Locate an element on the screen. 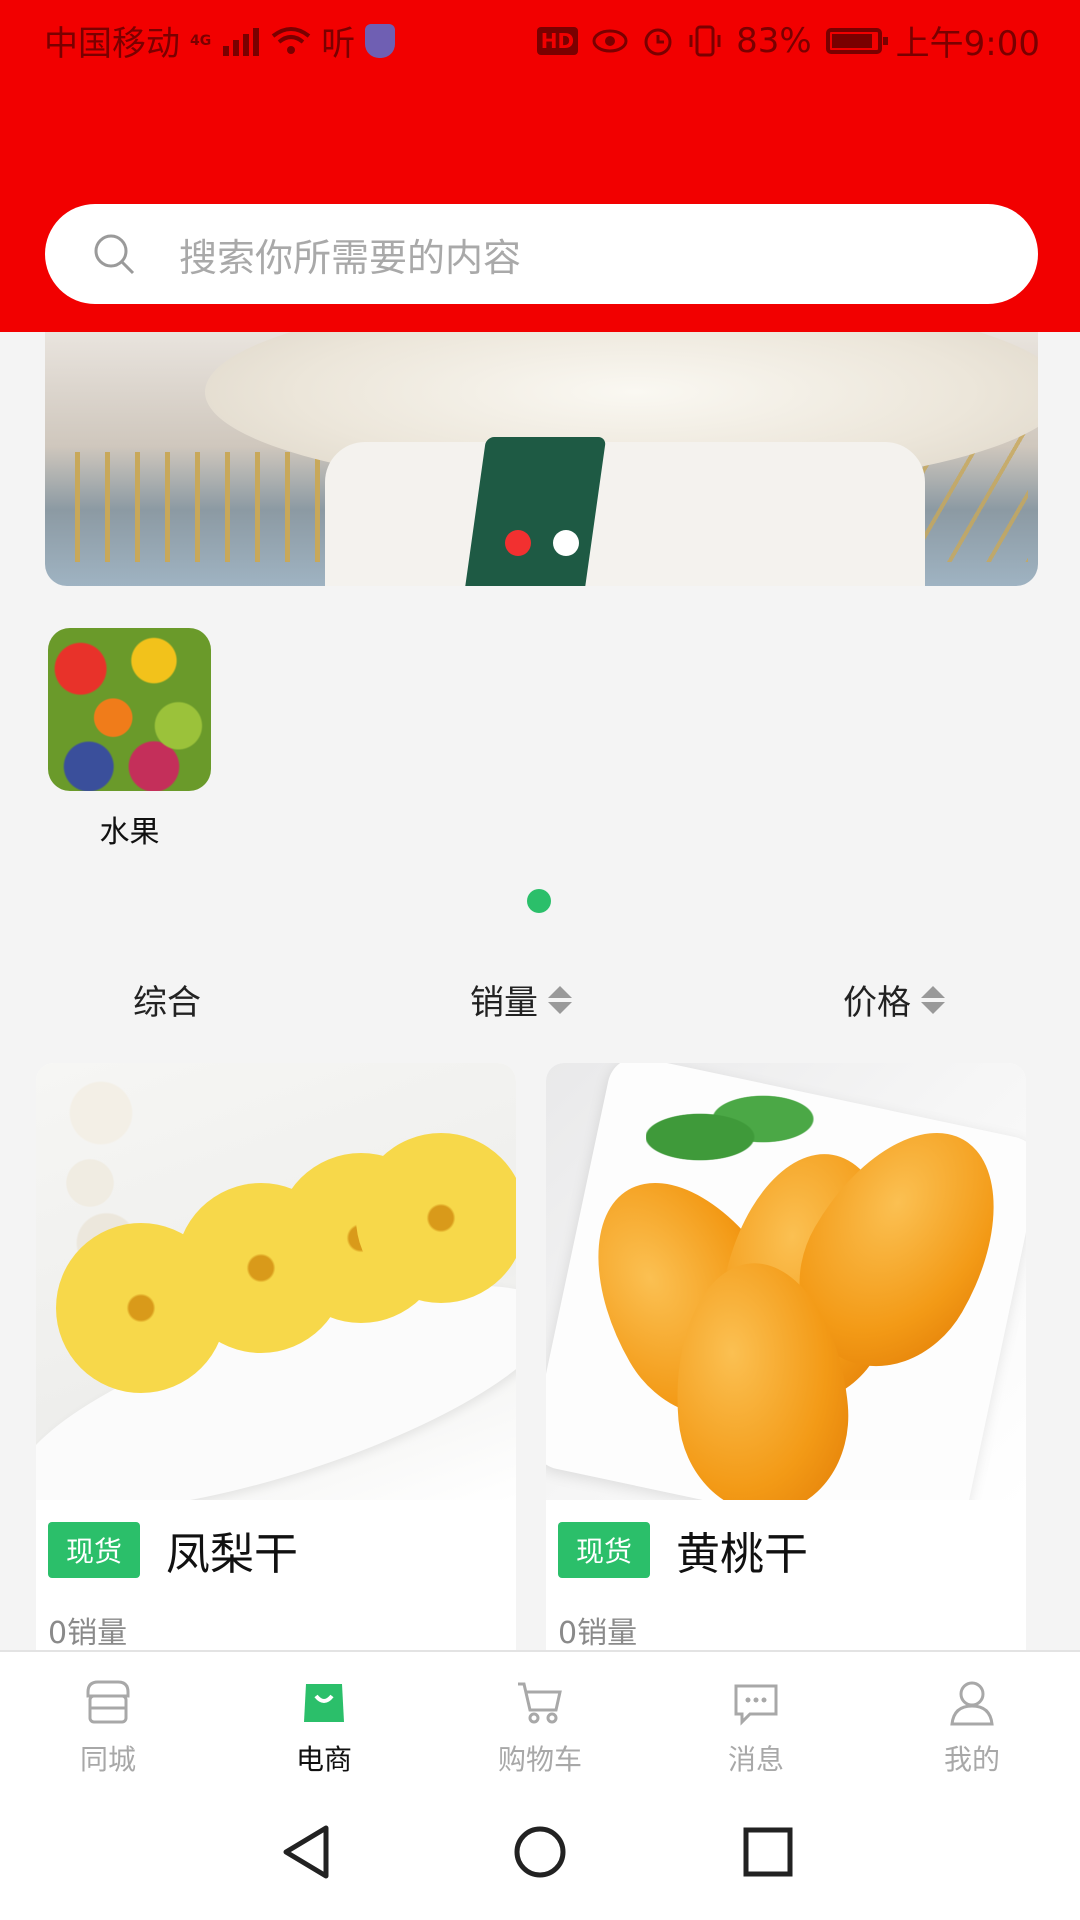 This screenshot has height=1920, width=1080. banner-carousel is located at coordinates (541, 459).